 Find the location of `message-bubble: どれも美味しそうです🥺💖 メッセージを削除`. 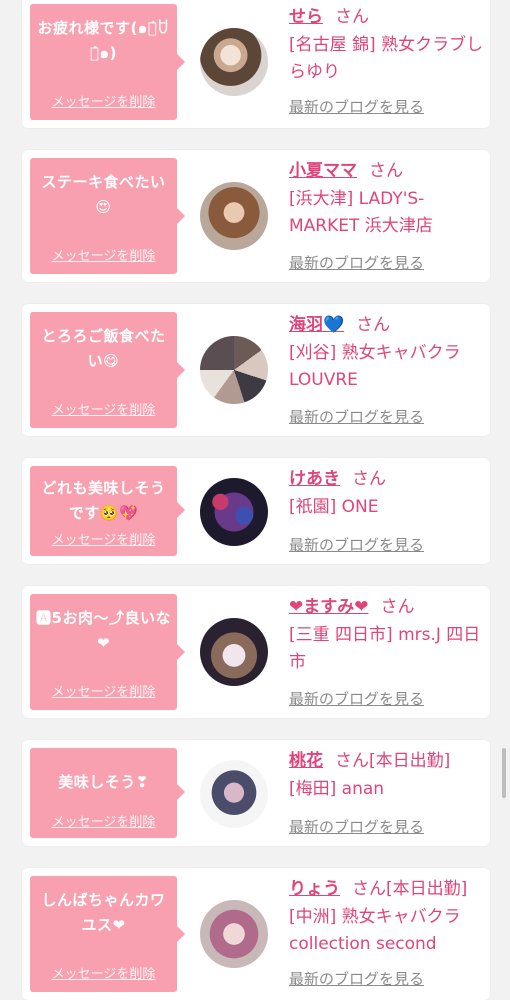

message-bubble: どれも美味しそうです🥺💖 メッセージを削除 is located at coordinates (107, 511).